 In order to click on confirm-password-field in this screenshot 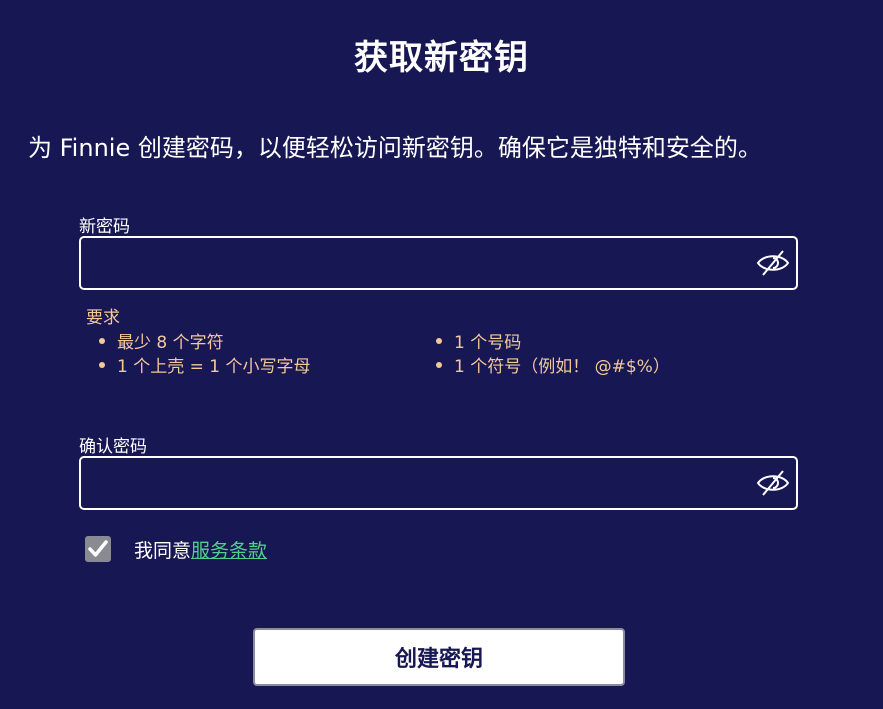, I will do `click(438, 483)`.